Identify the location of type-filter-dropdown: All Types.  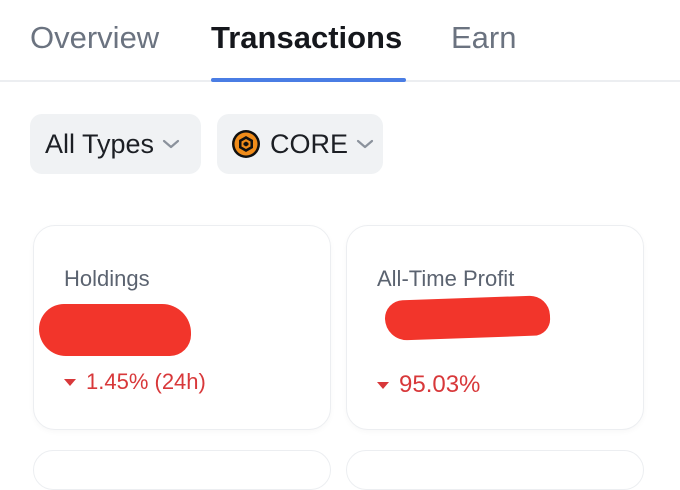
(115, 144).